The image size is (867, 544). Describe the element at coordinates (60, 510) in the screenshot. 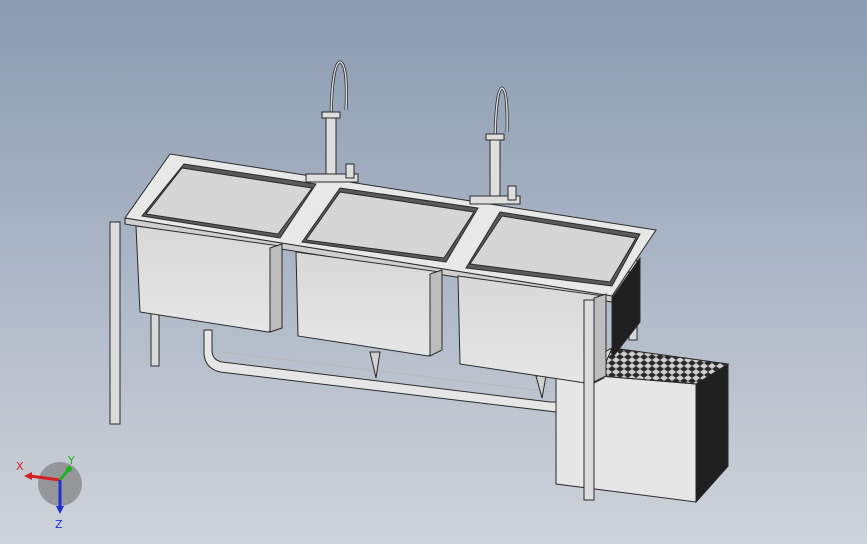

I see `z-axis-arrowhead` at that location.